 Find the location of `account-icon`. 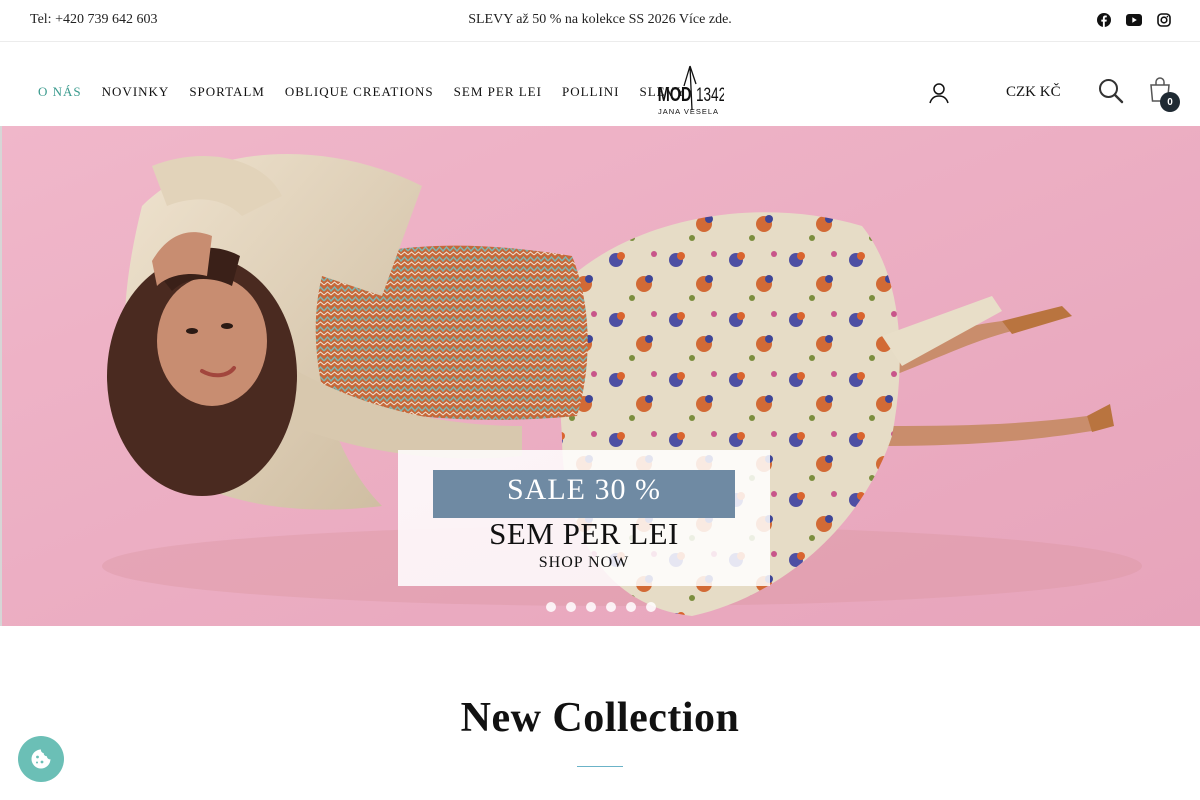

account-icon is located at coordinates (939, 93).